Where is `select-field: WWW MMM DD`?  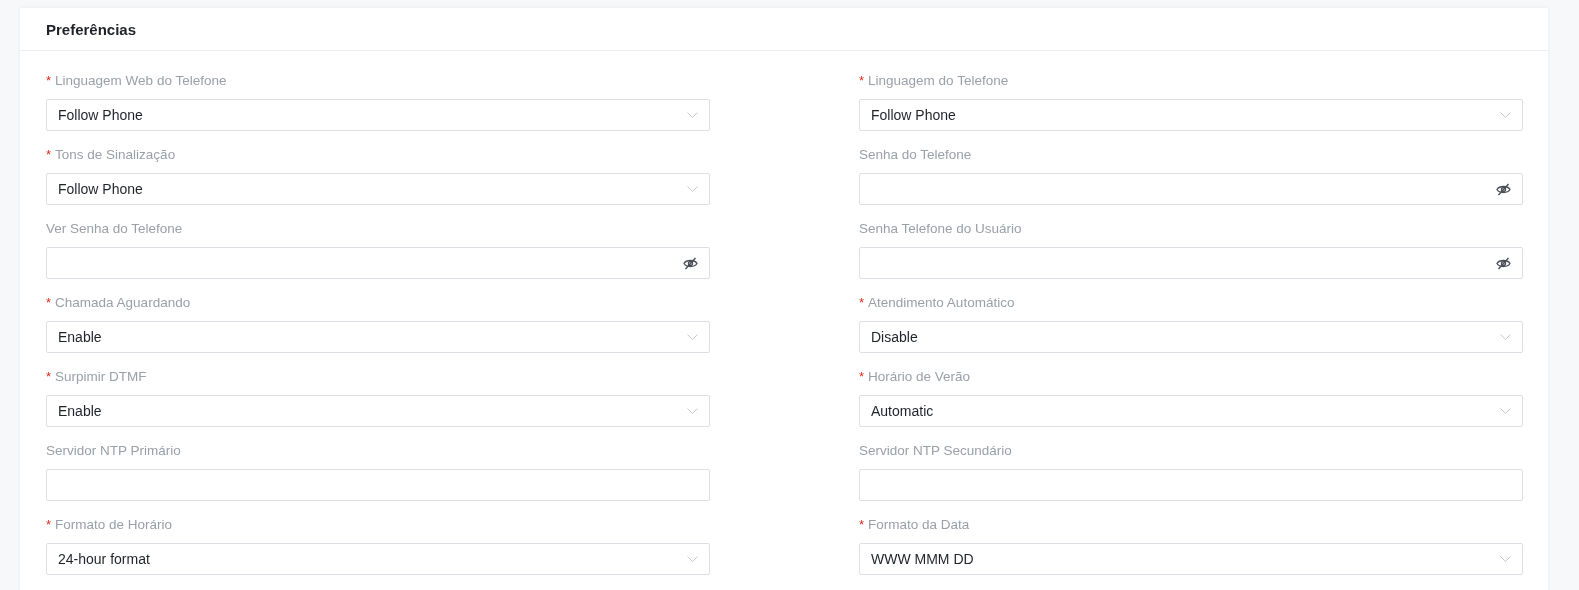 select-field: WWW MMM DD is located at coordinates (1191, 559).